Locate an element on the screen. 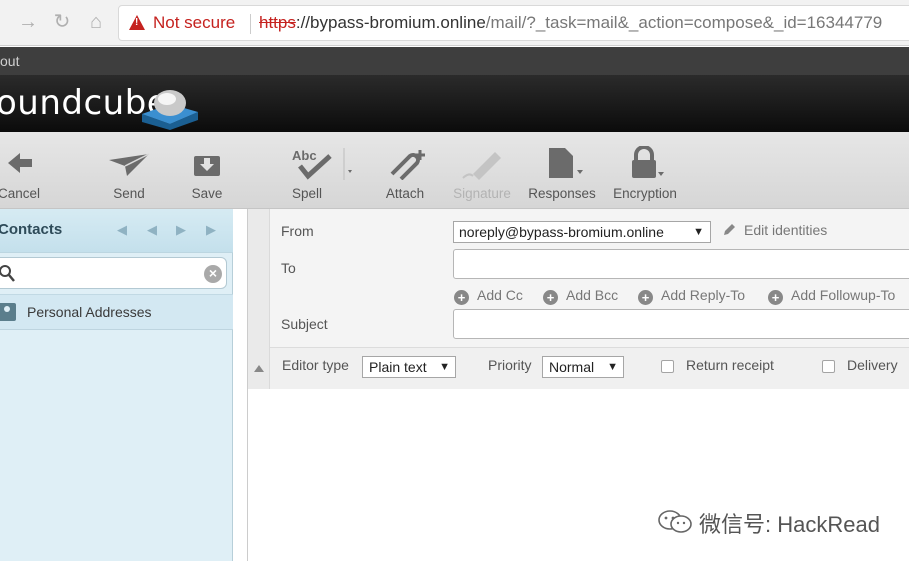  address-book-label: Personal Addresses is located at coordinates (89, 312).